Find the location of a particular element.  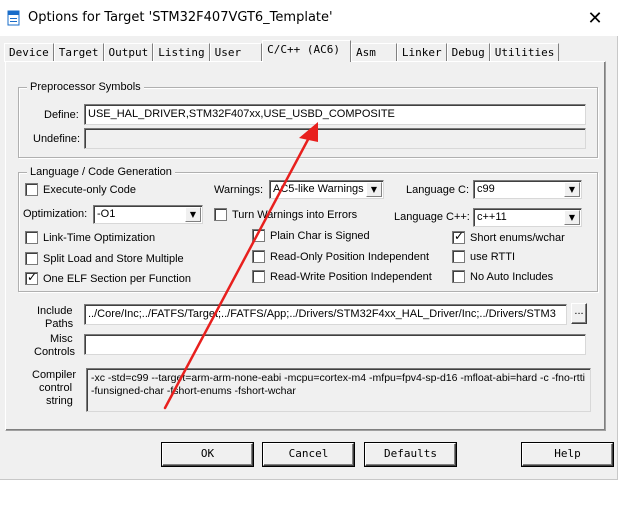

readonly-pos-checkbox: Read-Only Position Independent is located at coordinates (340, 256).